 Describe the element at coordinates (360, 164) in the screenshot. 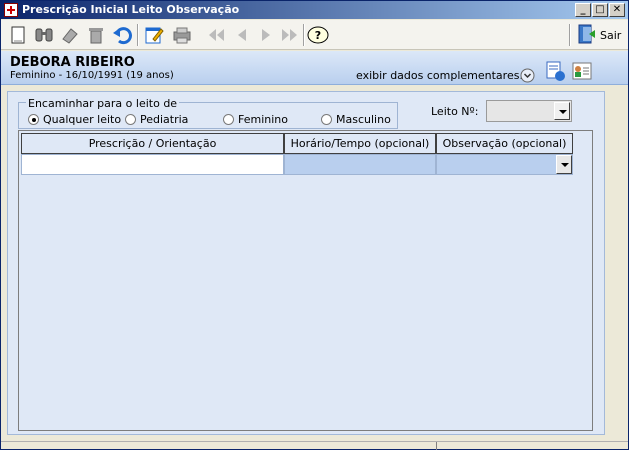

I see `cell-time` at that location.